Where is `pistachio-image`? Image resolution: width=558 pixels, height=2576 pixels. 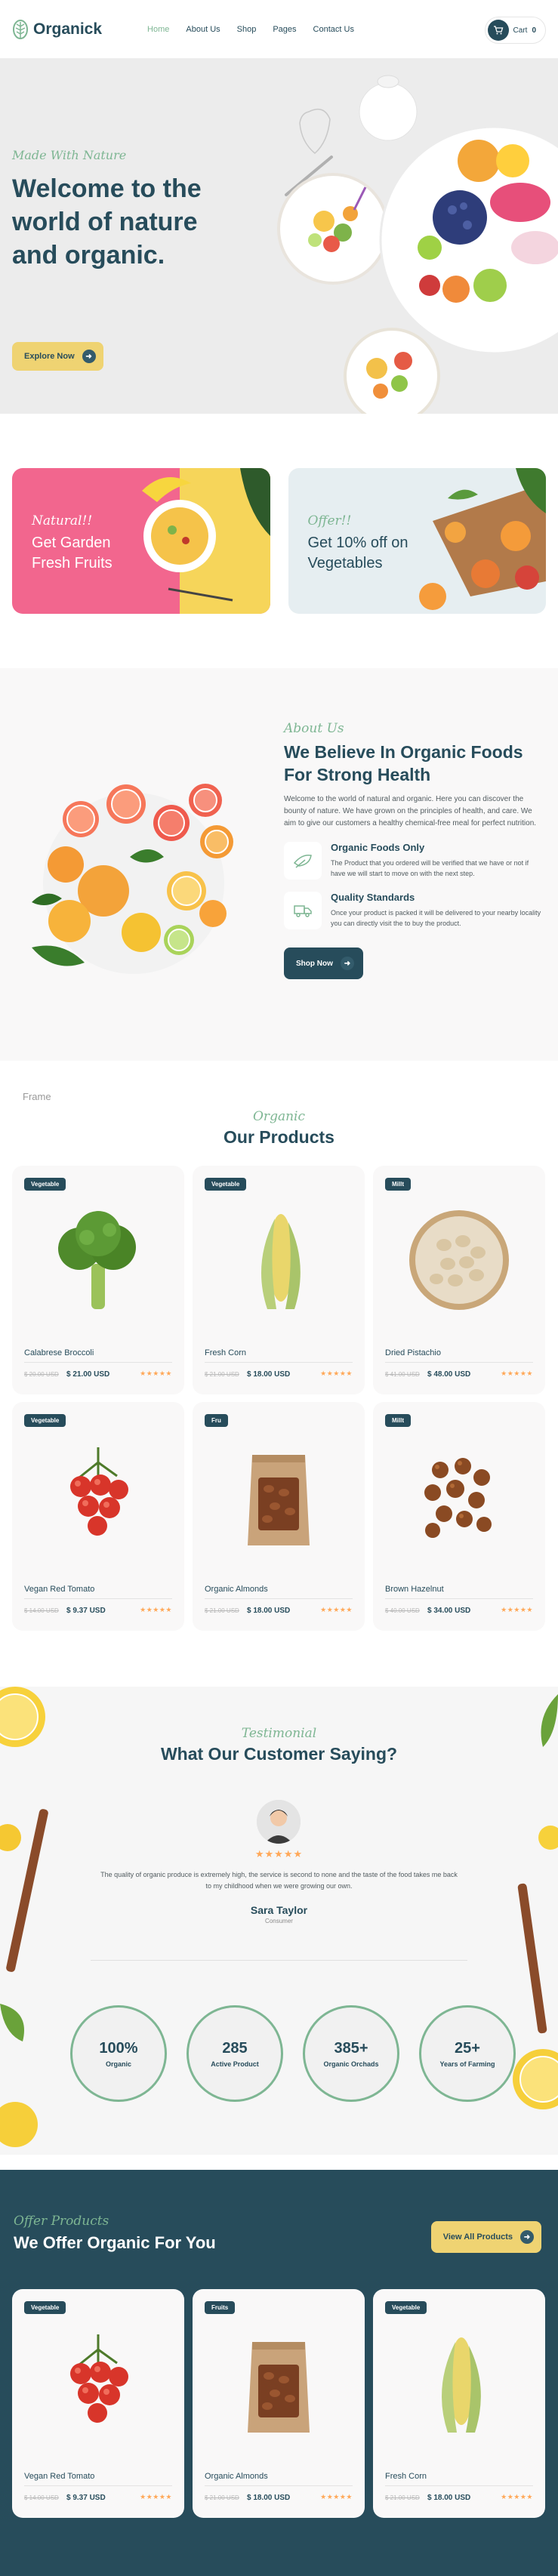 pistachio-image is located at coordinates (459, 1260).